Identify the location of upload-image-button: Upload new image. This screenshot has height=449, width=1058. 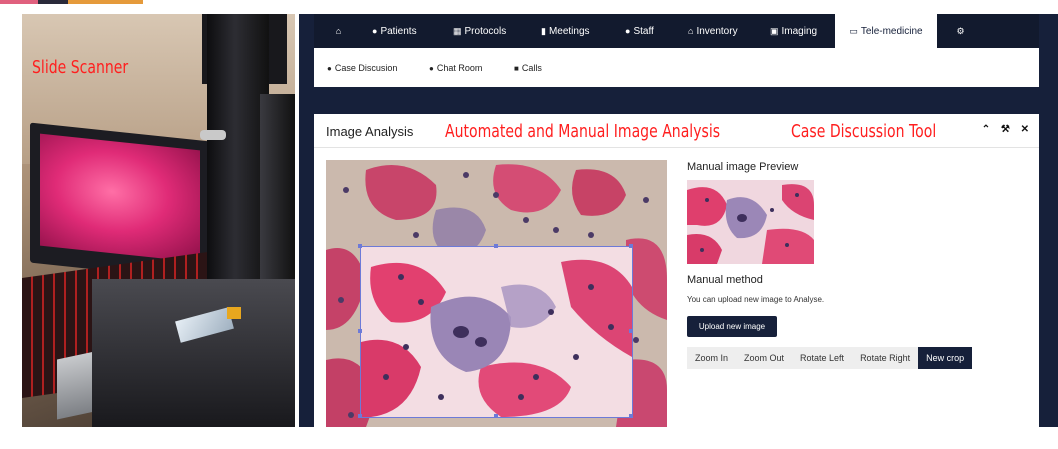
(732, 326).